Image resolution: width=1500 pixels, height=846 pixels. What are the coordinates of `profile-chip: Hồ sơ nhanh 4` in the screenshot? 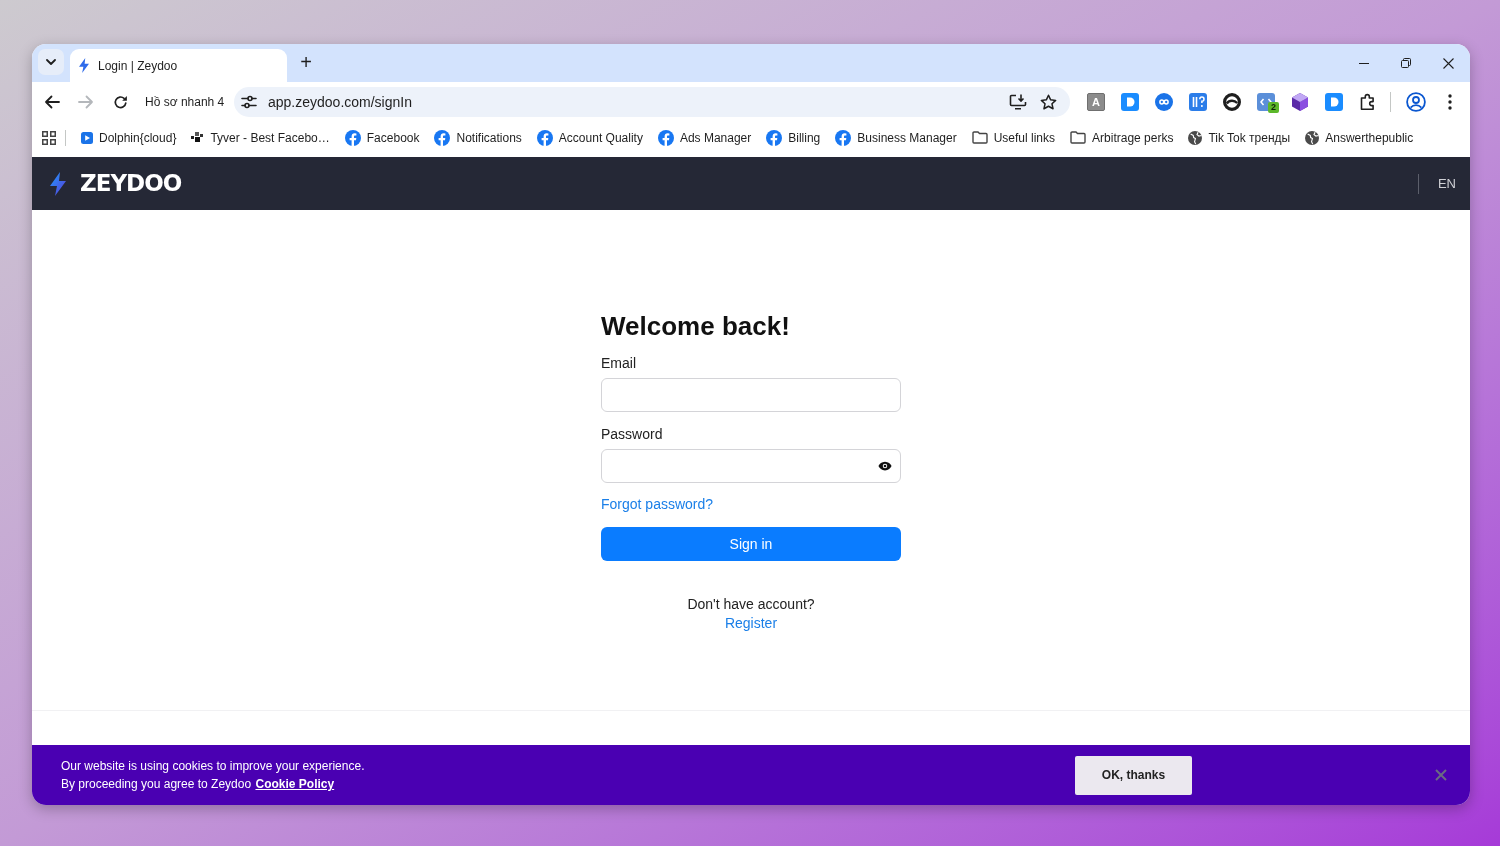 It's located at (185, 102).